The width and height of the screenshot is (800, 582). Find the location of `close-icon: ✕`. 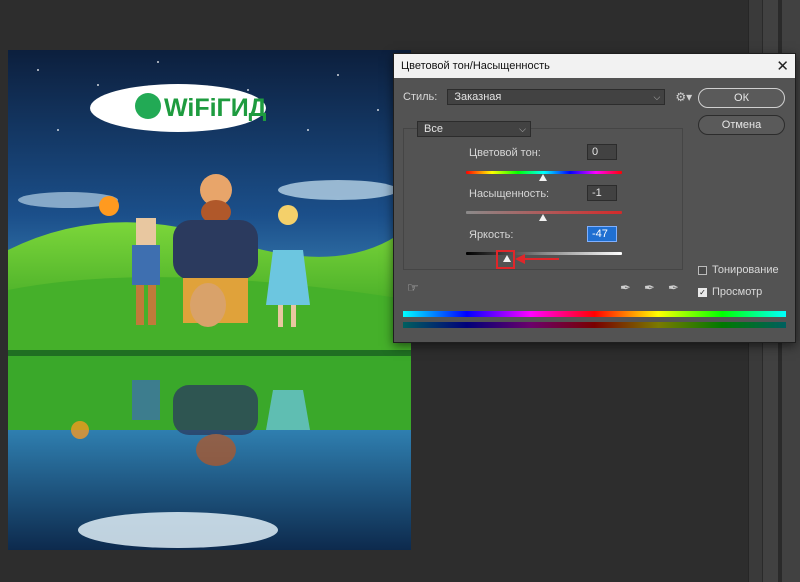

close-icon: ✕ is located at coordinates (782, 66).